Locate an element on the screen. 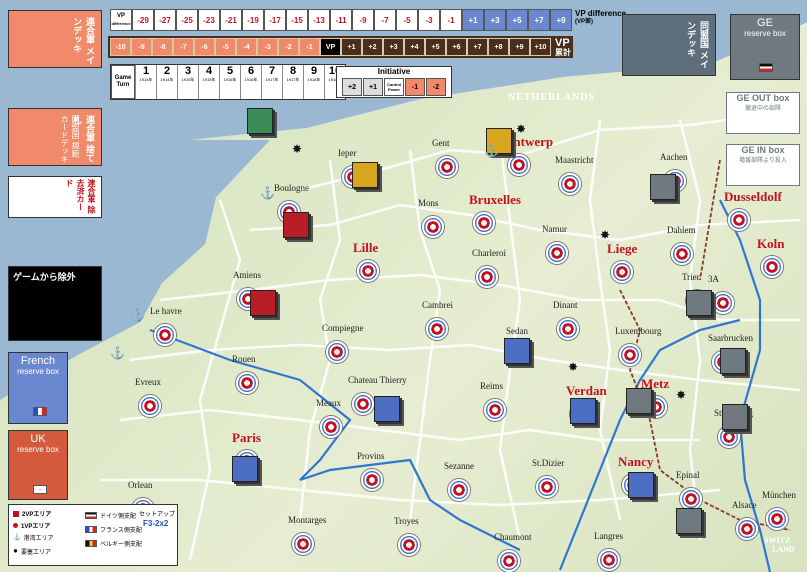  french-reserve-box: French reserve box is located at coordinates (38, 388).